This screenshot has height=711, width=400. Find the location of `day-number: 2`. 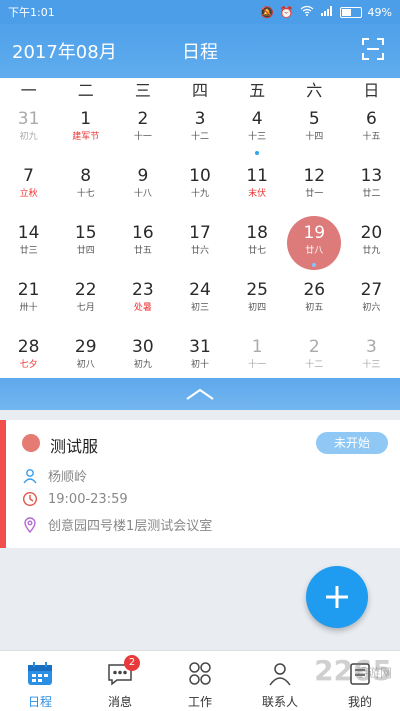

day-number: 2 is located at coordinates (143, 119).